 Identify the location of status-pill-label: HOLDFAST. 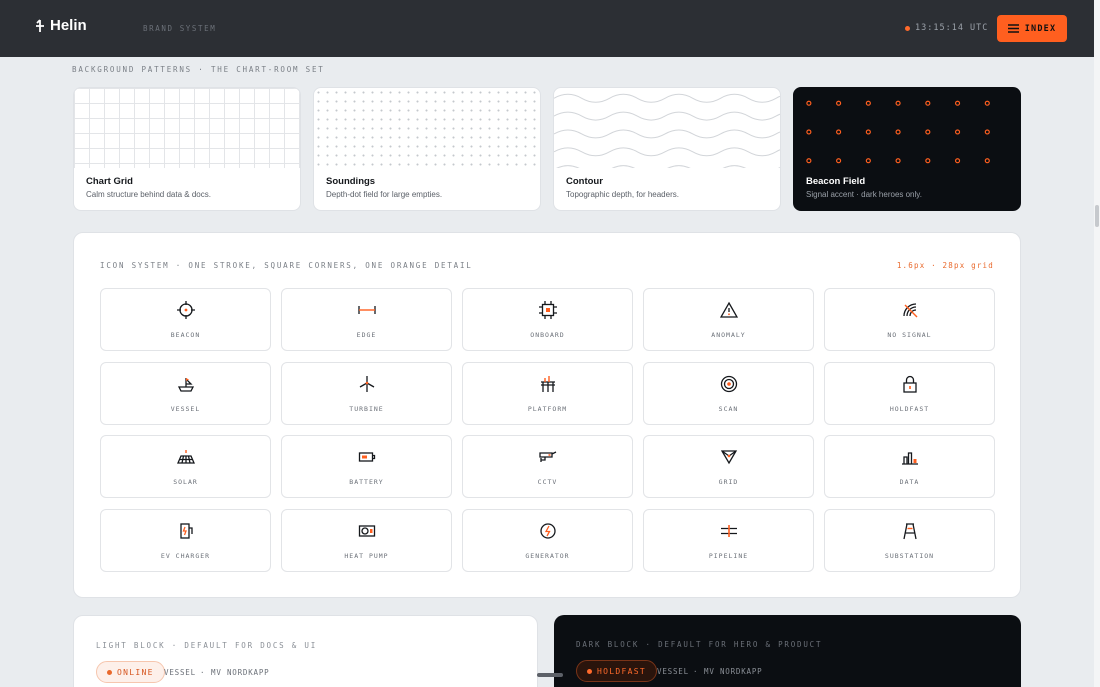
(621, 671).